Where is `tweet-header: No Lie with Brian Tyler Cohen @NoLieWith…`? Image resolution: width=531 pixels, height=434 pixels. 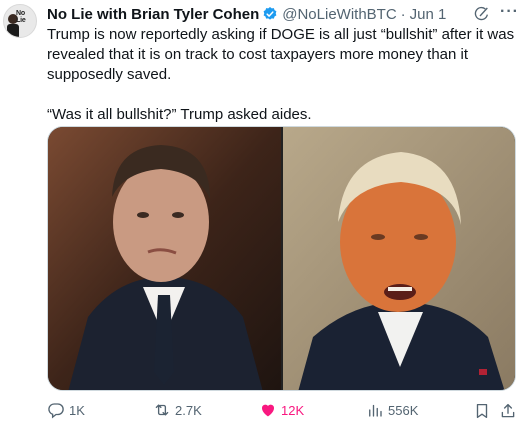
tweet-header: No Lie with Brian Tyler Cohen @NoLieWith… is located at coordinates (246, 14).